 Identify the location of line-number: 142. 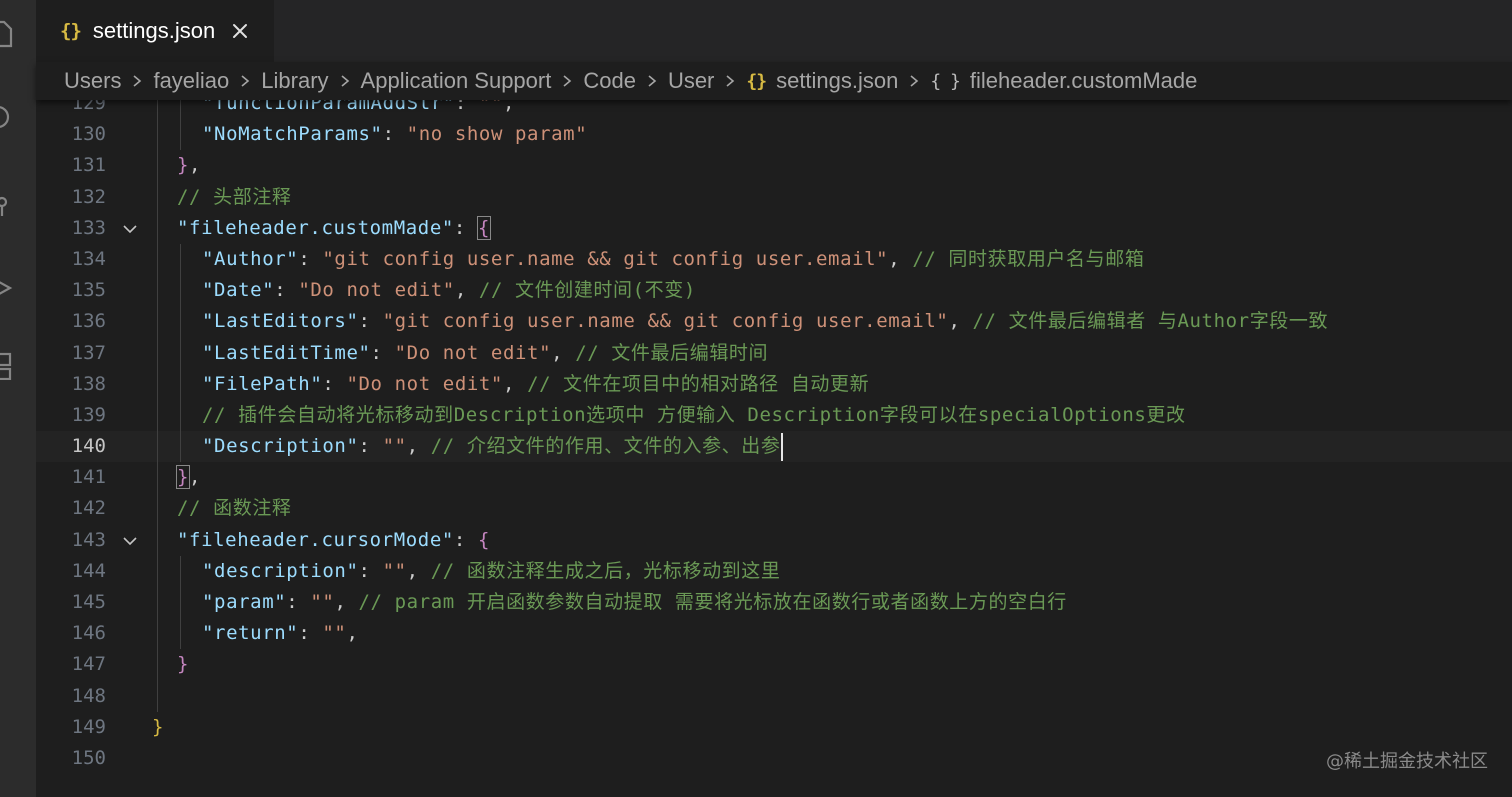
(88, 508).